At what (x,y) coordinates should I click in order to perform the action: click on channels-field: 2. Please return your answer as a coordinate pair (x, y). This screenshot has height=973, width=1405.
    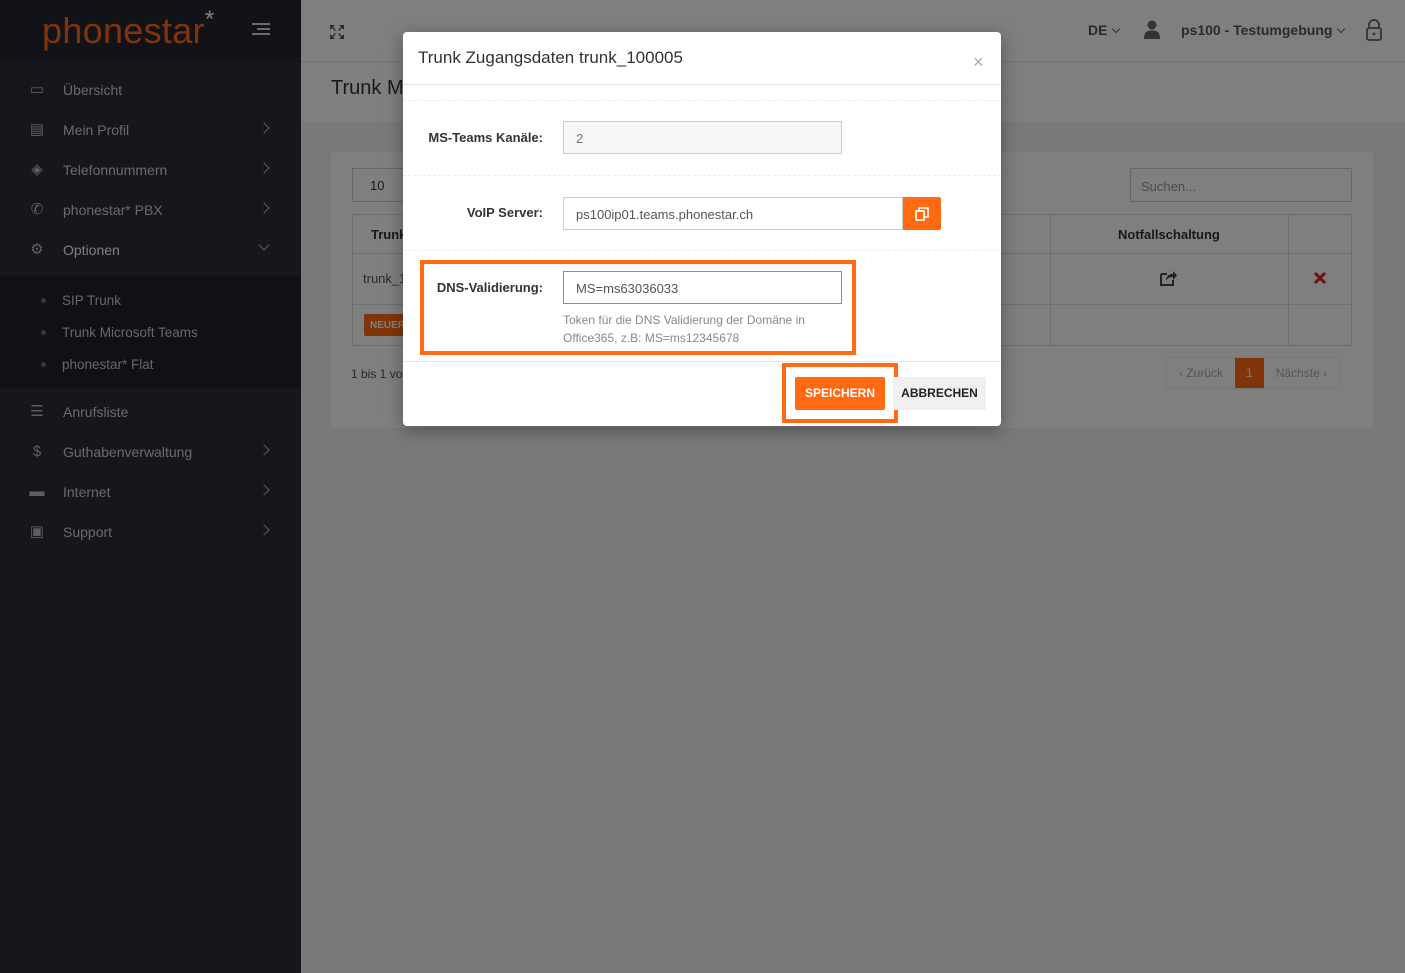
    Looking at the image, I should click on (702, 137).